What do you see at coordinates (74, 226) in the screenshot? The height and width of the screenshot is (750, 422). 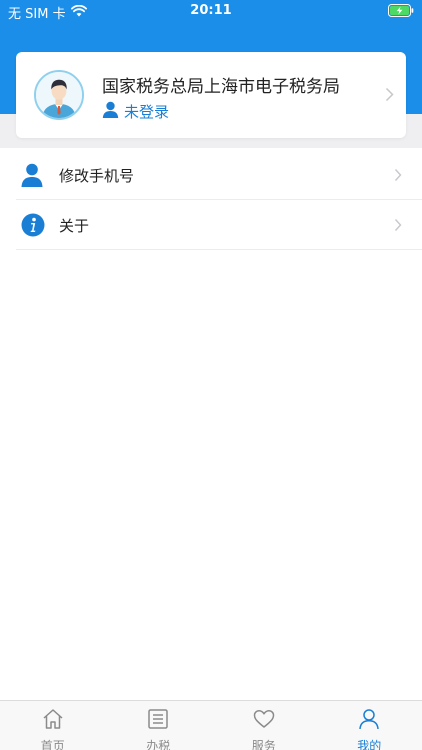 I see `menu-item-label: 关于` at bounding box center [74, 226].